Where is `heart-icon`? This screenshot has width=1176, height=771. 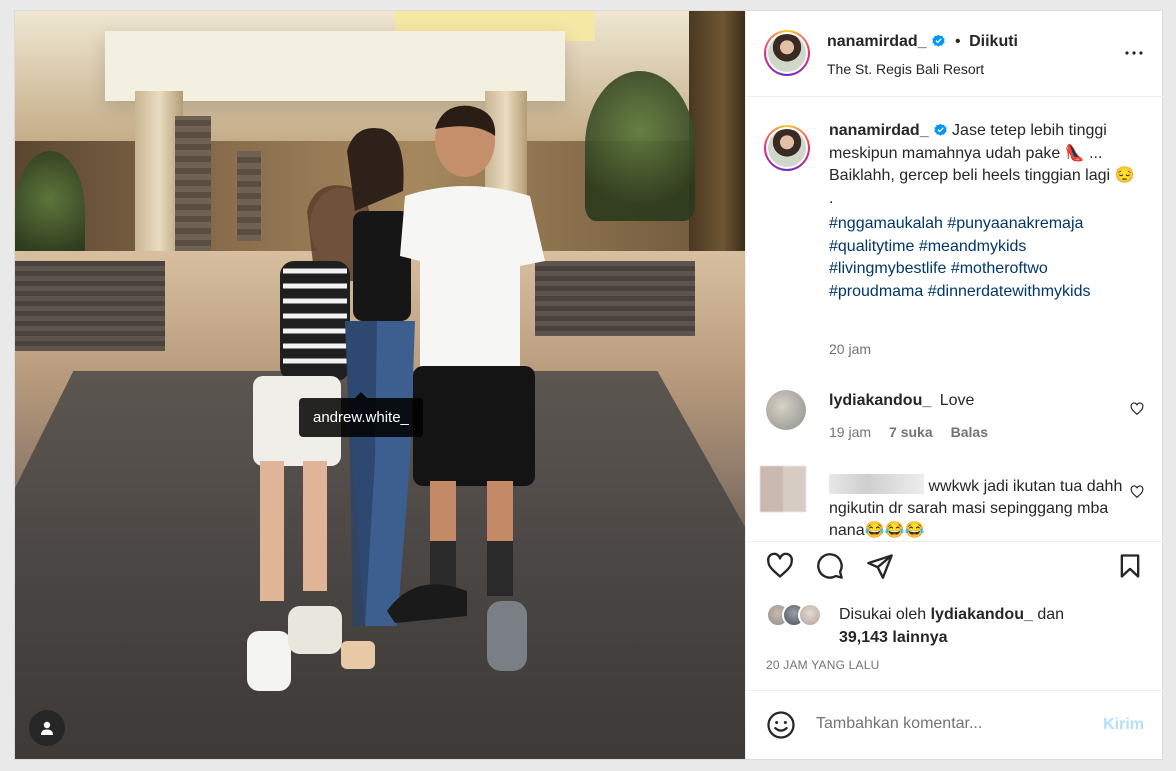
heart-icon is located at coordinates (780, 565).